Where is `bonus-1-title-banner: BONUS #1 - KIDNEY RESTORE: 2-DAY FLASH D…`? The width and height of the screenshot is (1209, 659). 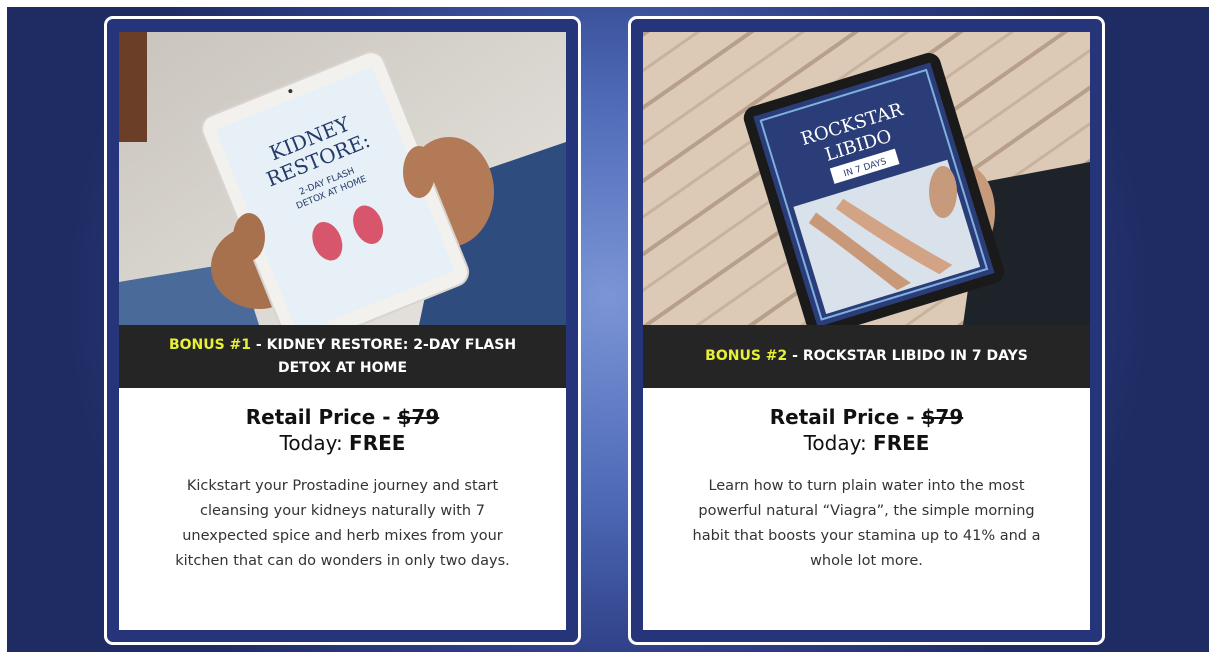 bonus-1-title-banner: BONUS #1 - KIDNEY RESTORE: 2-DAY FLASH D… is located at coordinates (342, 356).